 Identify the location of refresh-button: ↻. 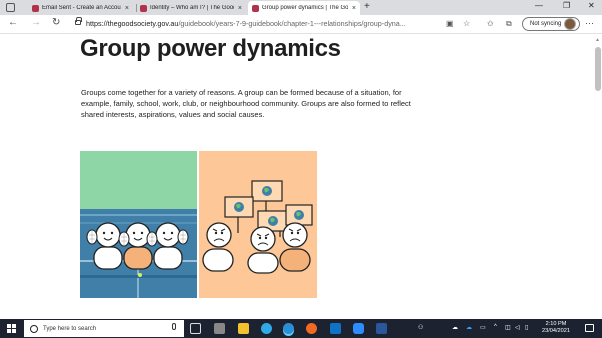
(56, 22).